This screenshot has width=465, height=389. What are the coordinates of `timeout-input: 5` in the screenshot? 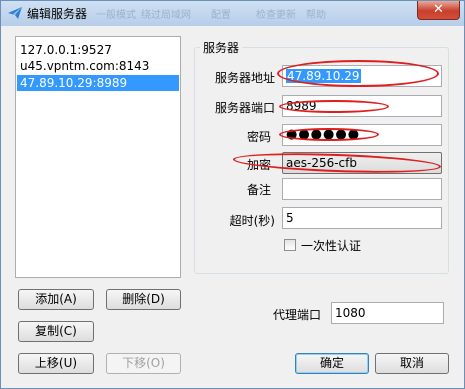 It's located at (362, 218).